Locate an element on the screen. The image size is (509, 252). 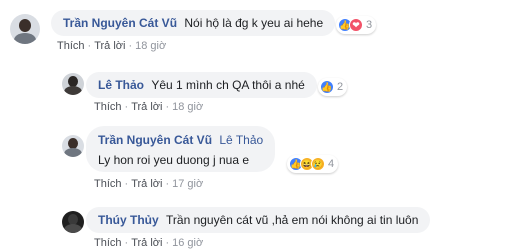
comment-actions: Thích · Trả lời · 17 giờ is located at coordinates (149, 184).